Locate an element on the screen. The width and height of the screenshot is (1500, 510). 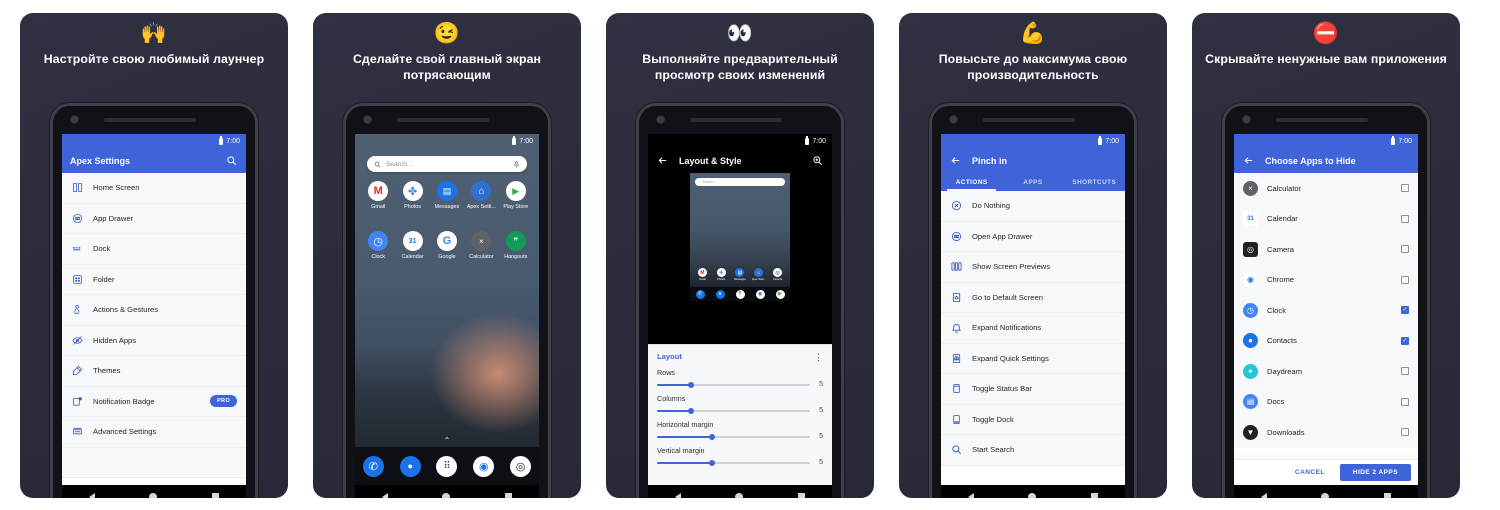
horizontal-margin-slider is located at coordinates (733, 436).